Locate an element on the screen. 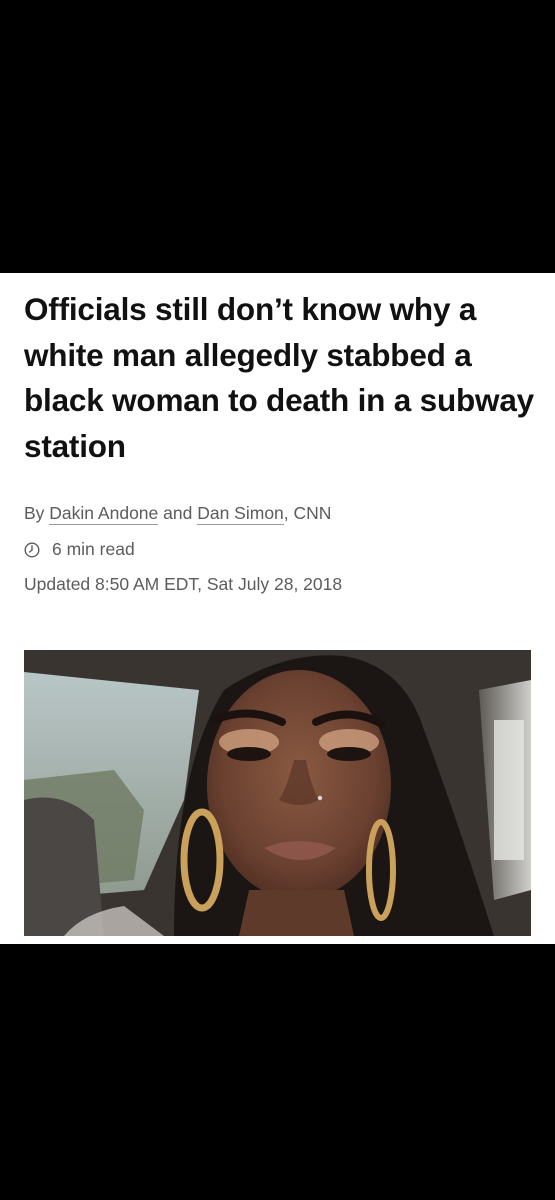 The height and width of the screenshot is (1200, 555). clock-icon is located at coordinates (32, 549).